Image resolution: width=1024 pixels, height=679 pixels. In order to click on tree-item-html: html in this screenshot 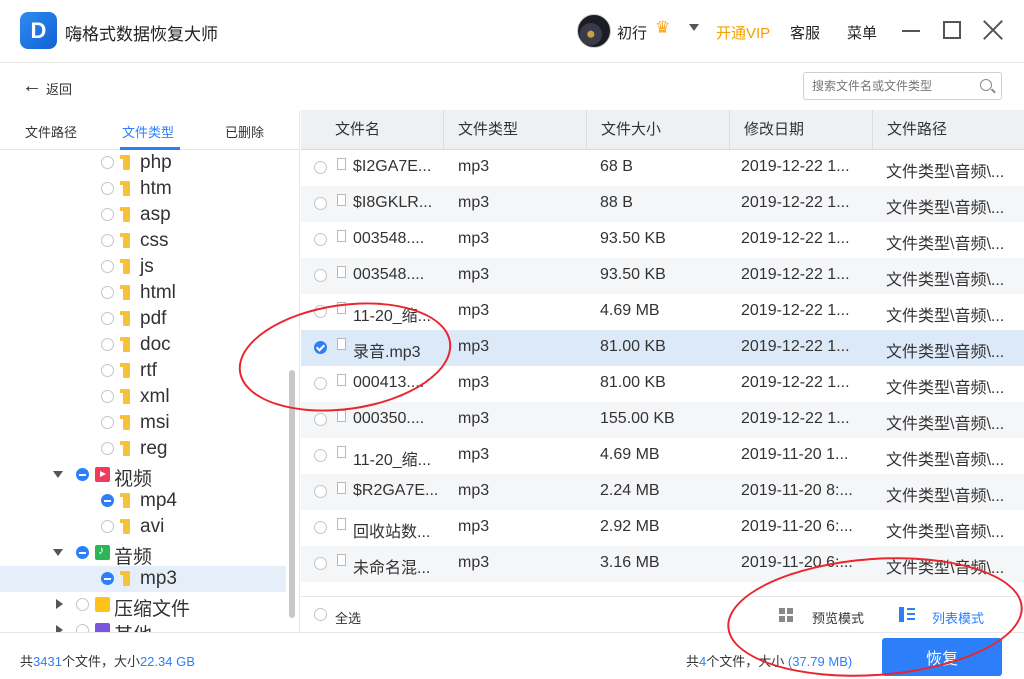, I will do `click(143, 293)`.